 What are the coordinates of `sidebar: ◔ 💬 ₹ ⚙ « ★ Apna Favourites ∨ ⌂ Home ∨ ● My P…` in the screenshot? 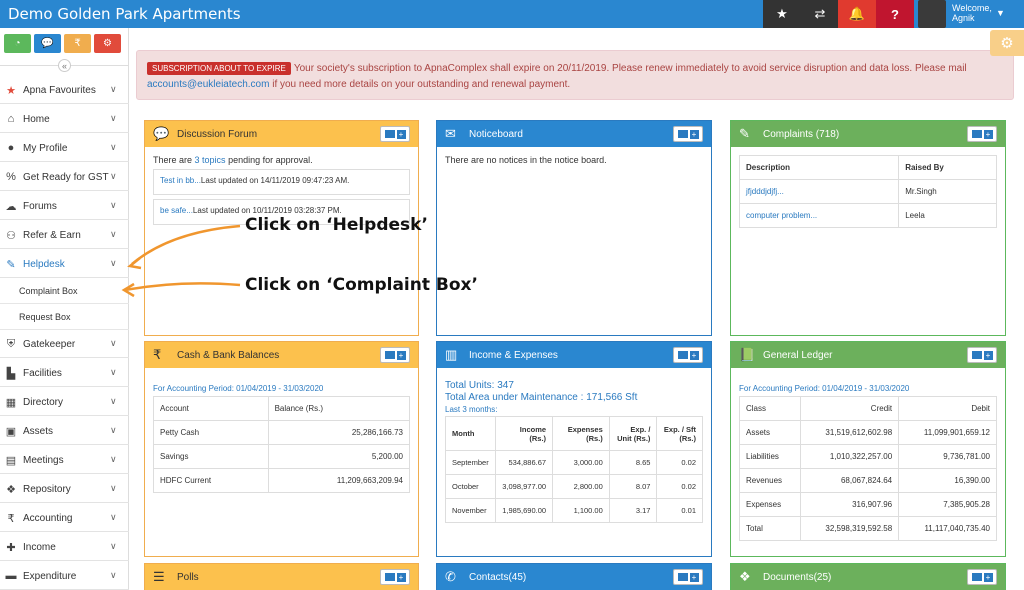 It's located at (64, 309).